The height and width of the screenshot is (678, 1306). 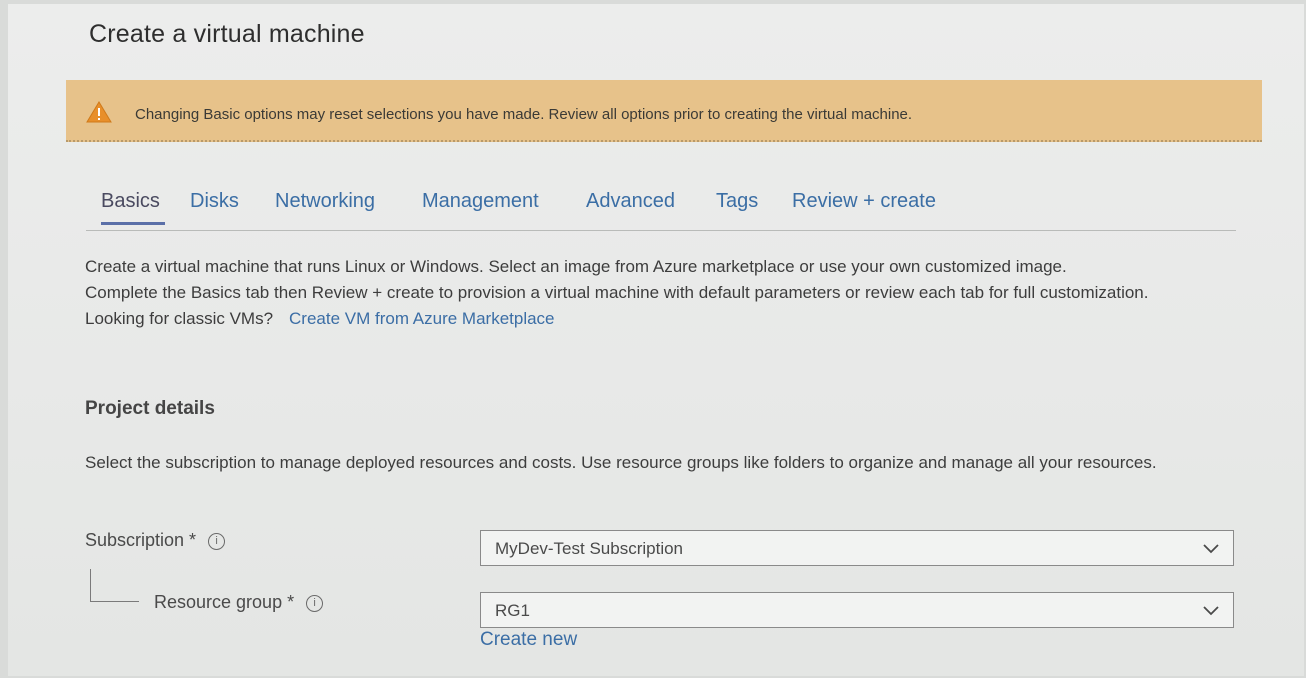 What do you see at coordinates (99, 112) in the screenshot?
I see `warning-triangle-icon` at bounding box center [99, 112].